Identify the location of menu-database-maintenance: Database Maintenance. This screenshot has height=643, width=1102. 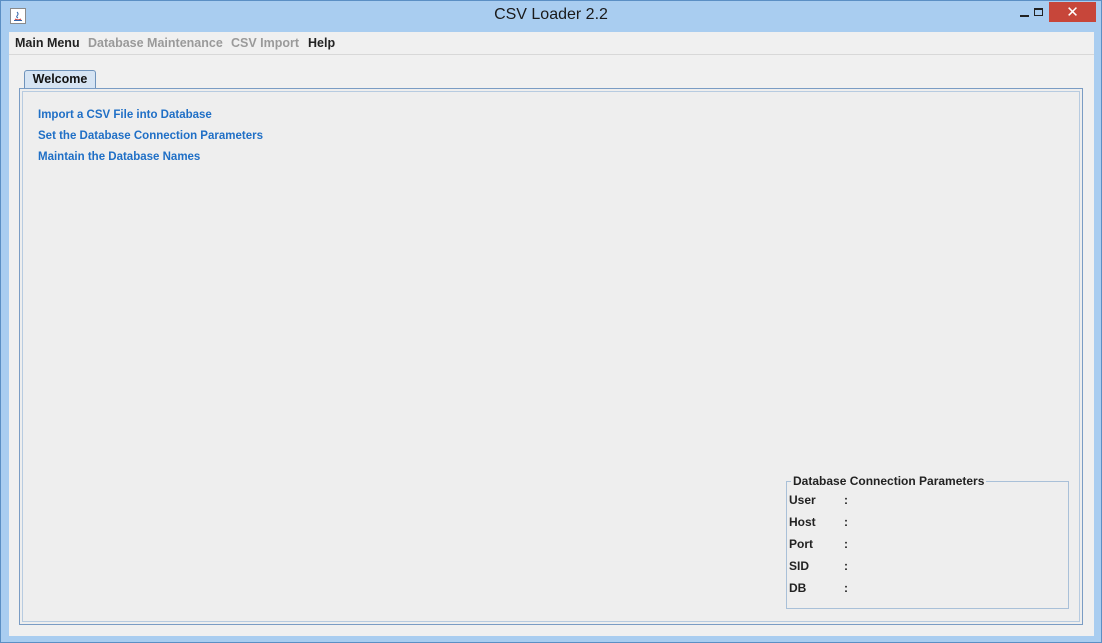
(155, 43).